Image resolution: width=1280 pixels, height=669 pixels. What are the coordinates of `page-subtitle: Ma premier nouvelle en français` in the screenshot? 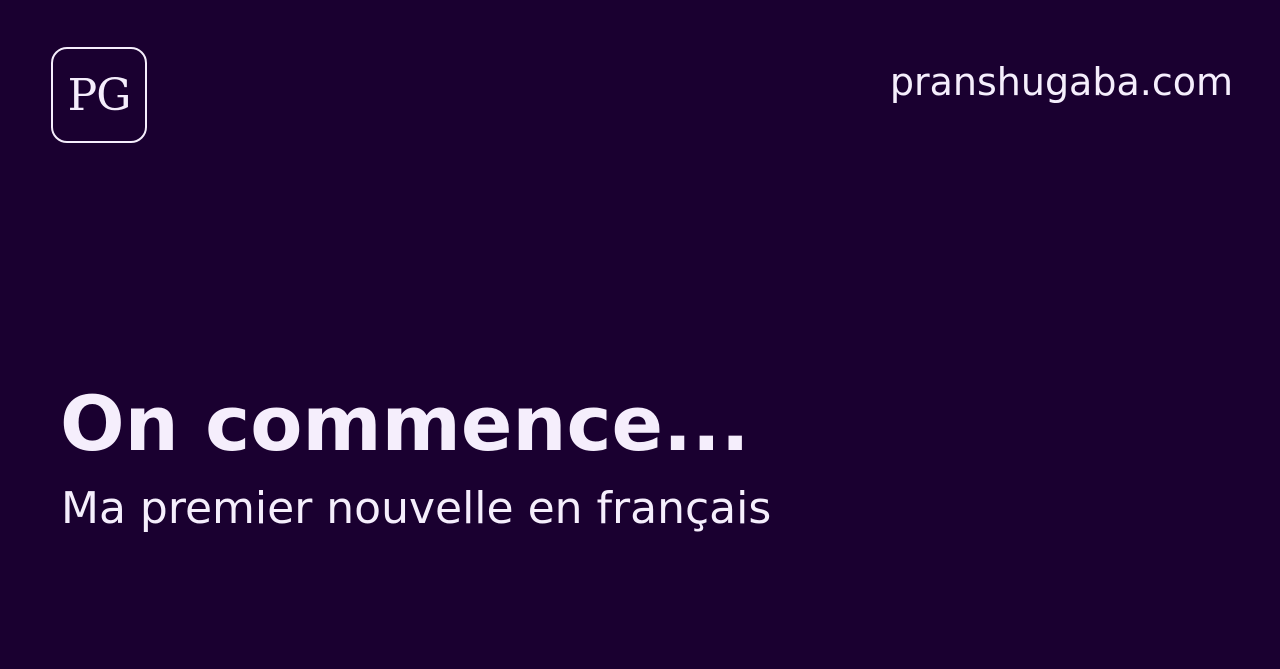 It's located at (416, 508).